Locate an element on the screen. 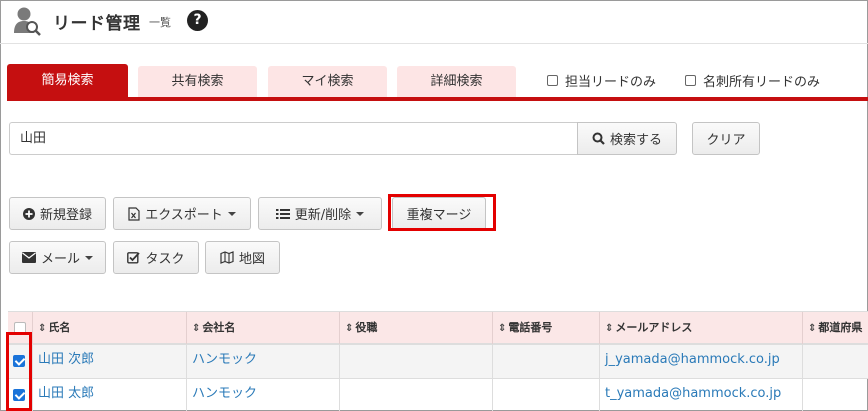  col-position: ⇕ 役職 is located at coordinates (415, 328).